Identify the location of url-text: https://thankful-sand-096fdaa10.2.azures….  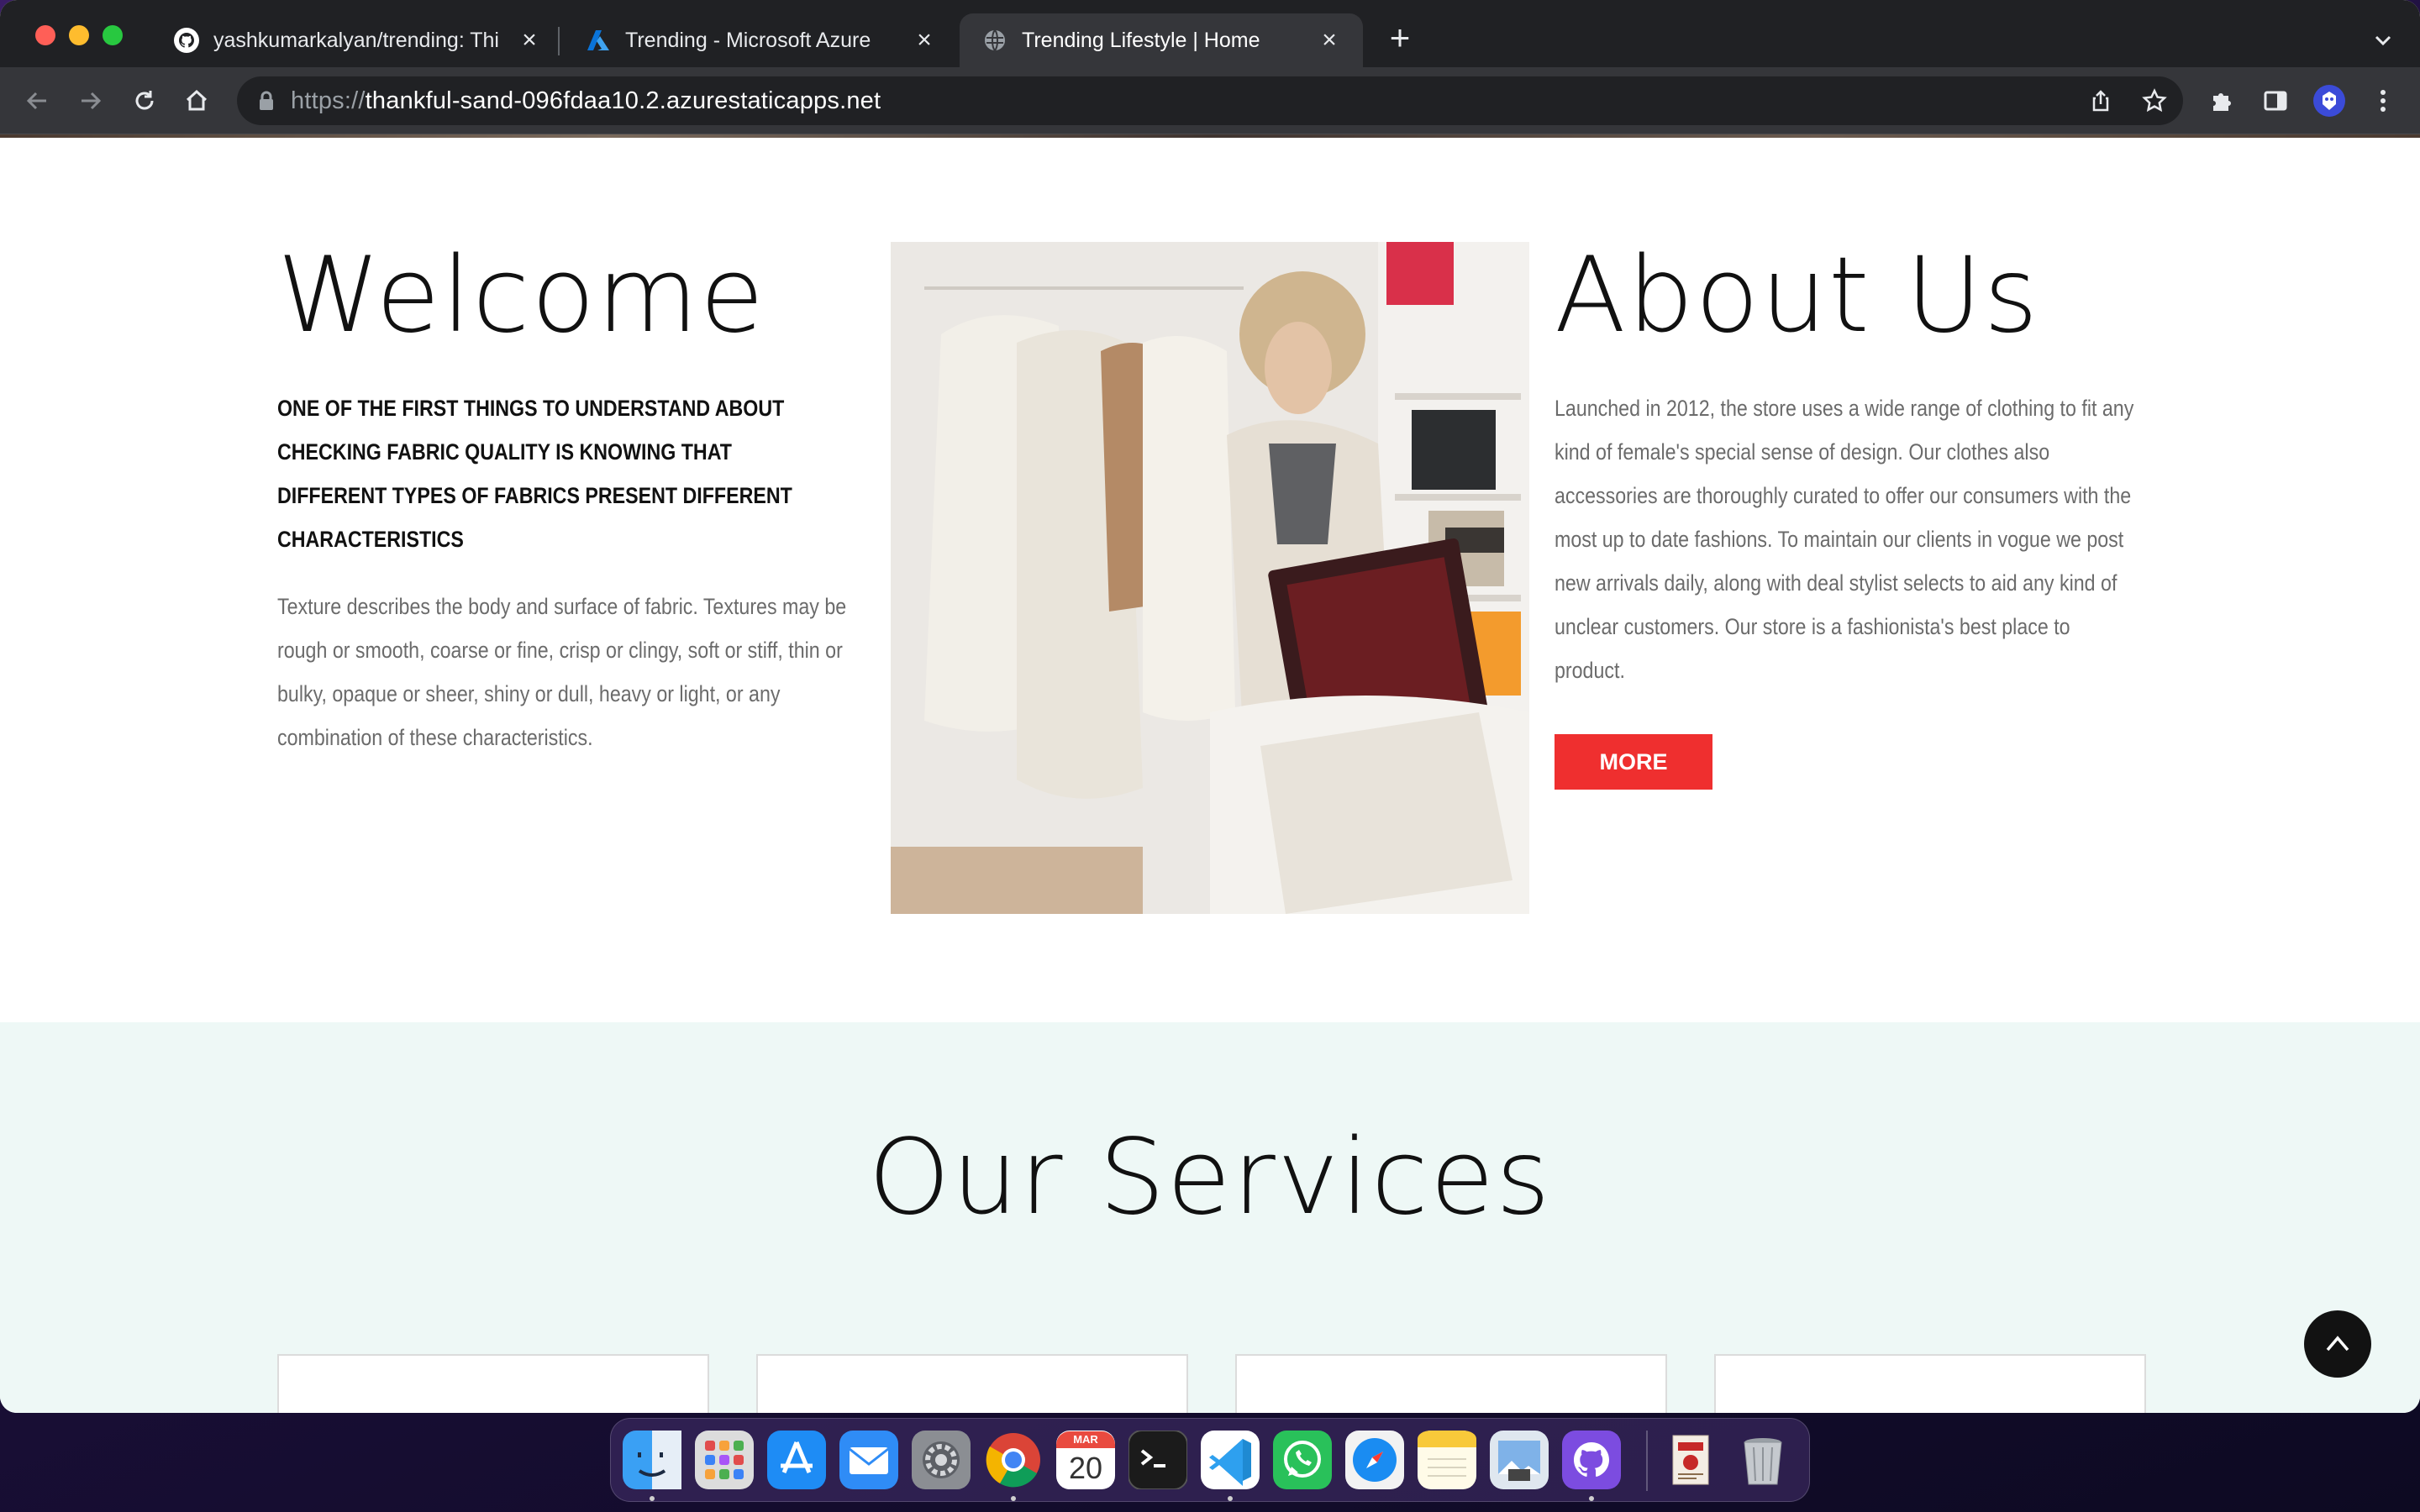
(586, 101).